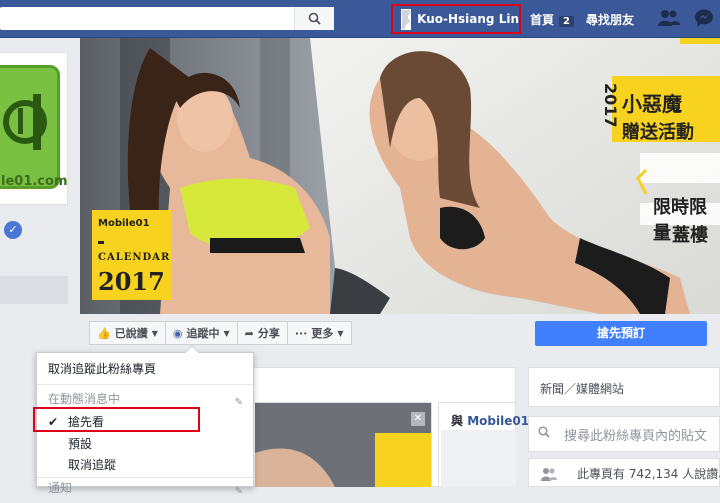 Image resolution: width=720 pixels, height=503 pixels. Describe the element at coordinates (652, 104) in the screenshot. I see `banner-line1: 小惡魔` at that location.